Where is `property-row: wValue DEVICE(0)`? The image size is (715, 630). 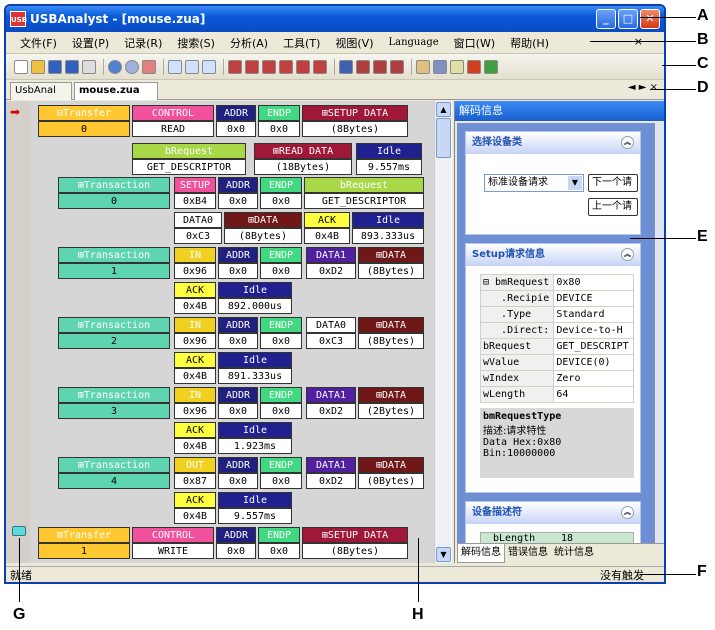
property-row: wValue DEVICE(0) is located at coordinates (556, 362).